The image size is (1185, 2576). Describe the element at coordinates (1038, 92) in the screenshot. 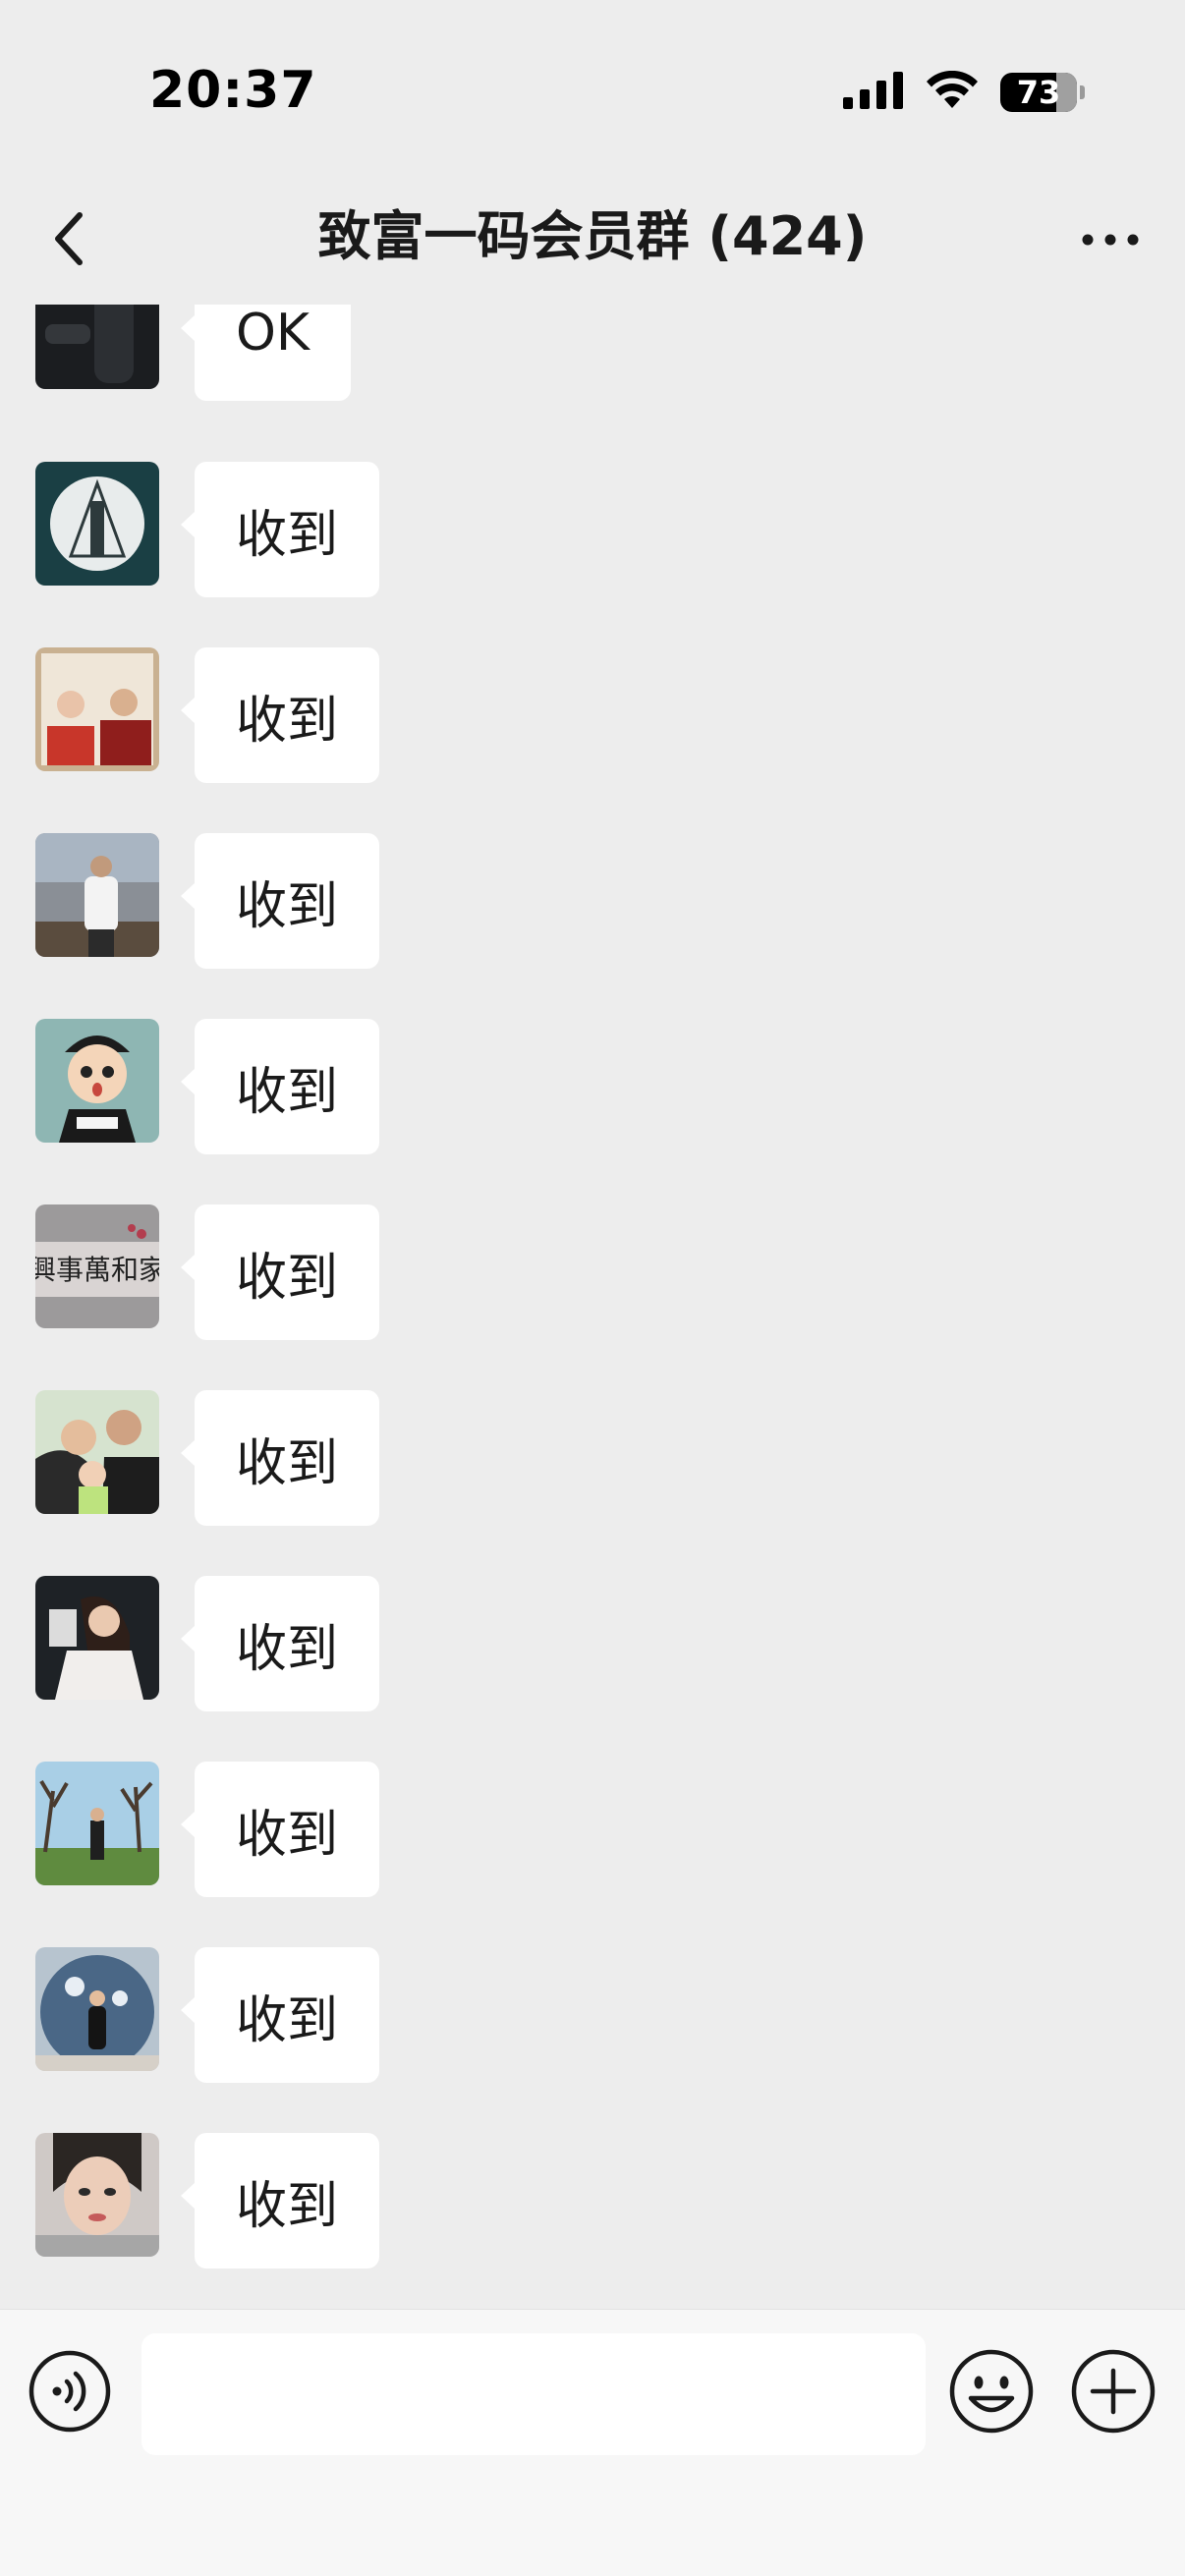

I see `battery-level: 73` at that location.